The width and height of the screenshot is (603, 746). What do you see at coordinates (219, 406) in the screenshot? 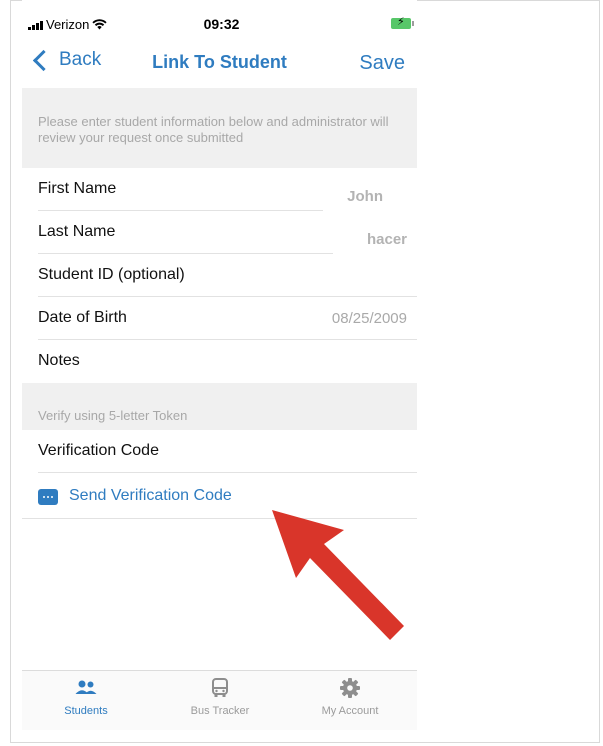
I see `verify-section-header: Verify using 5-letter Token` at bounding box center [219, 406].